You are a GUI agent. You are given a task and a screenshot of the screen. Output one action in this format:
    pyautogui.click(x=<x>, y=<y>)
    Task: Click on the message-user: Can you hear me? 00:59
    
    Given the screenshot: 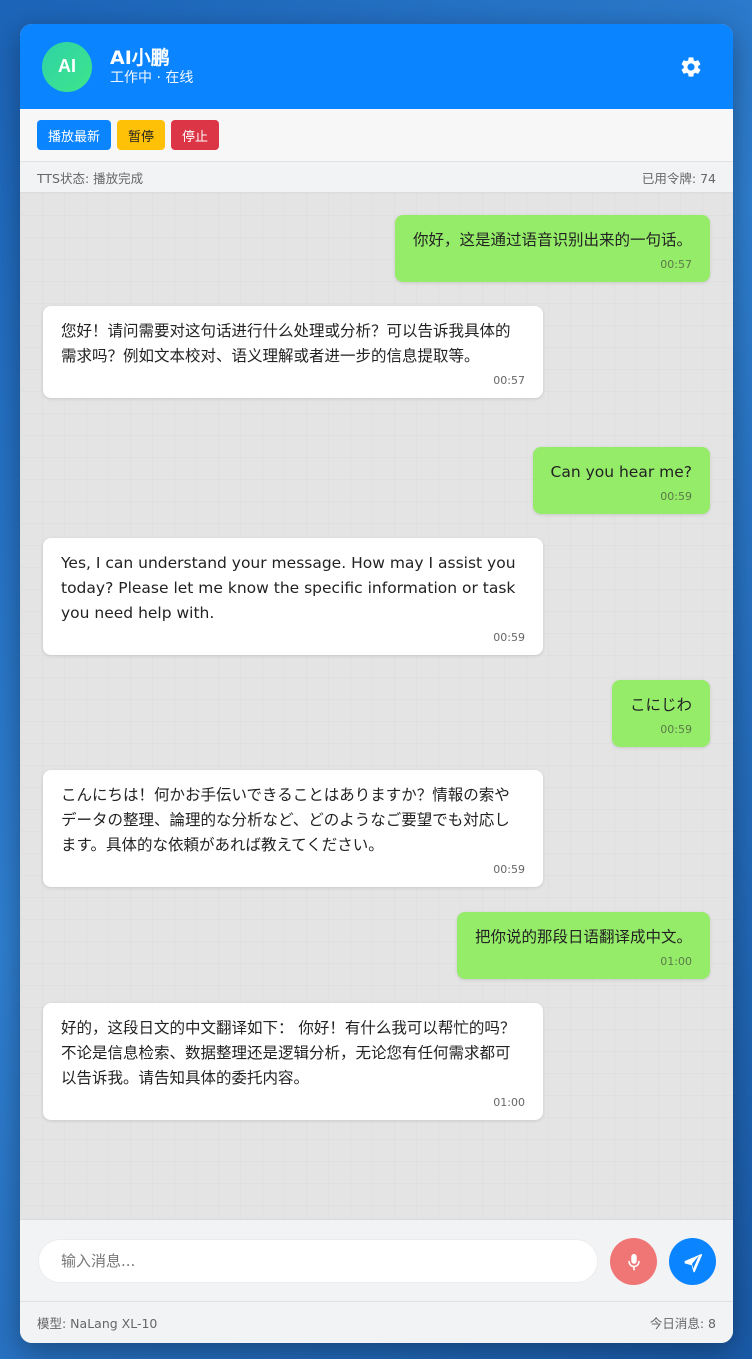 What is the action you would take?
    pyautogui.click(x=621, y=480)
    